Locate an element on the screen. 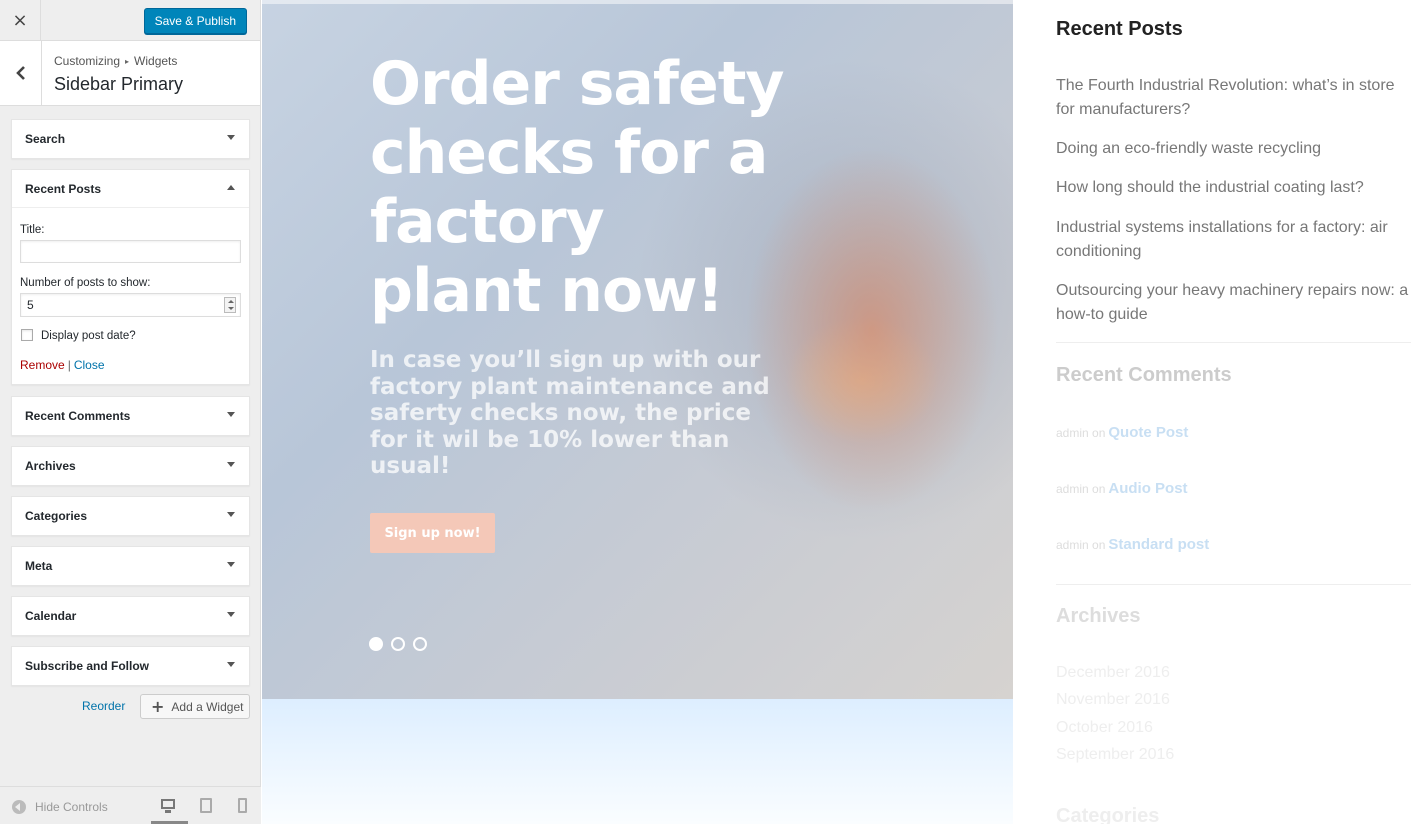  widget-title: Recent Comments is located at coordinates (78, 416).